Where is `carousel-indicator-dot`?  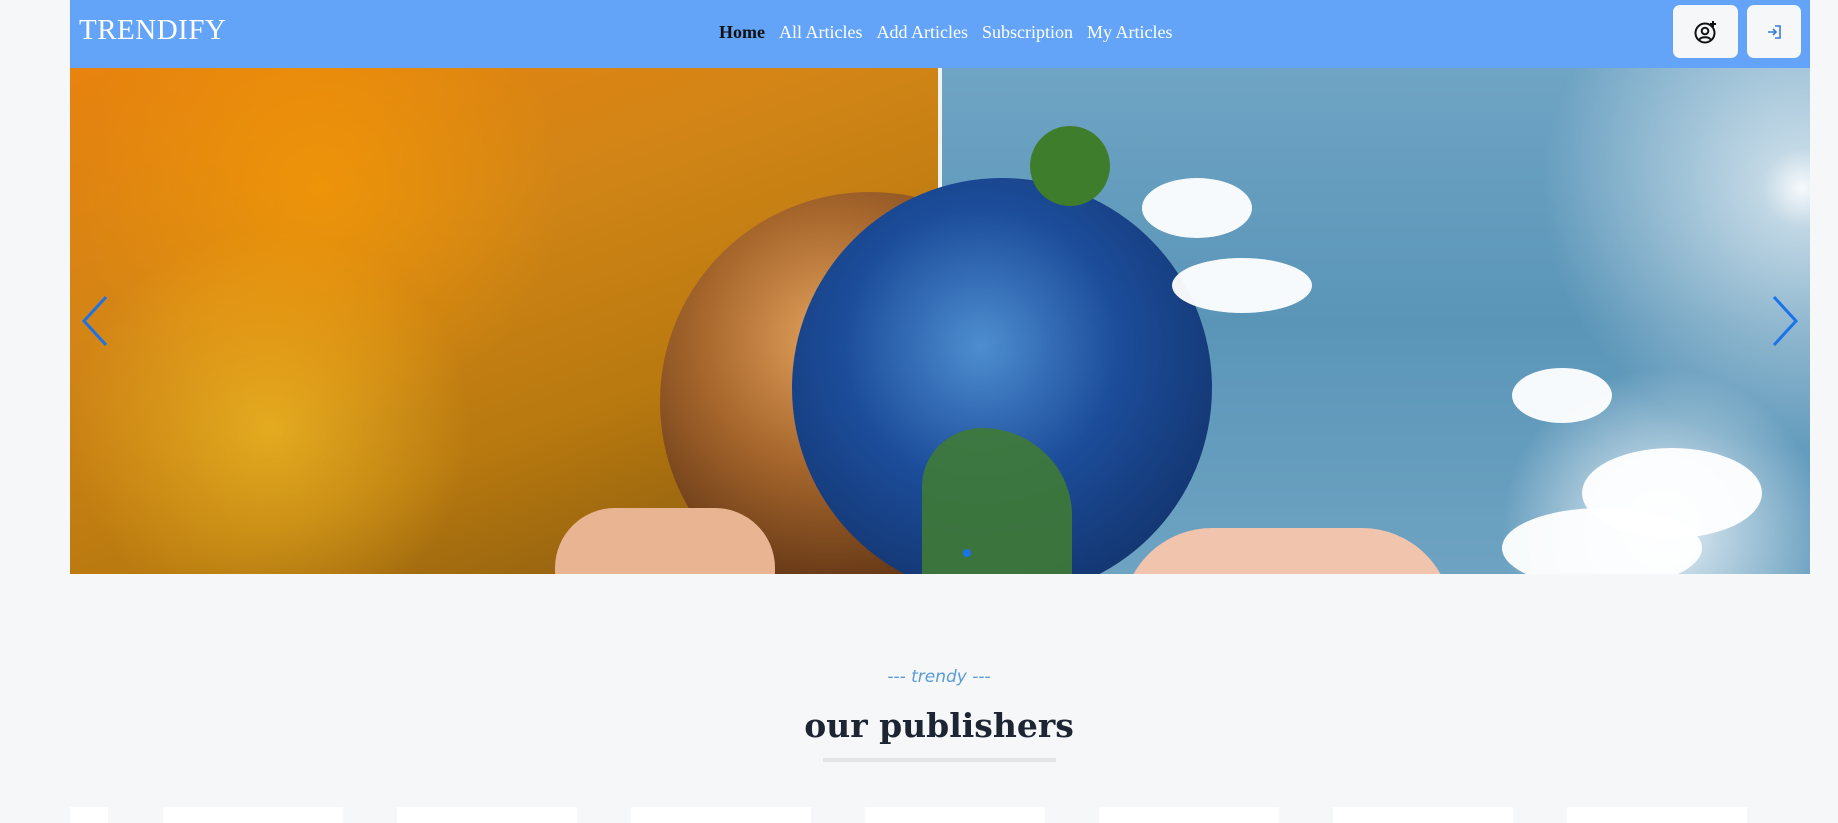
carousel-indicator-dot is located at coordinates (967, 553).